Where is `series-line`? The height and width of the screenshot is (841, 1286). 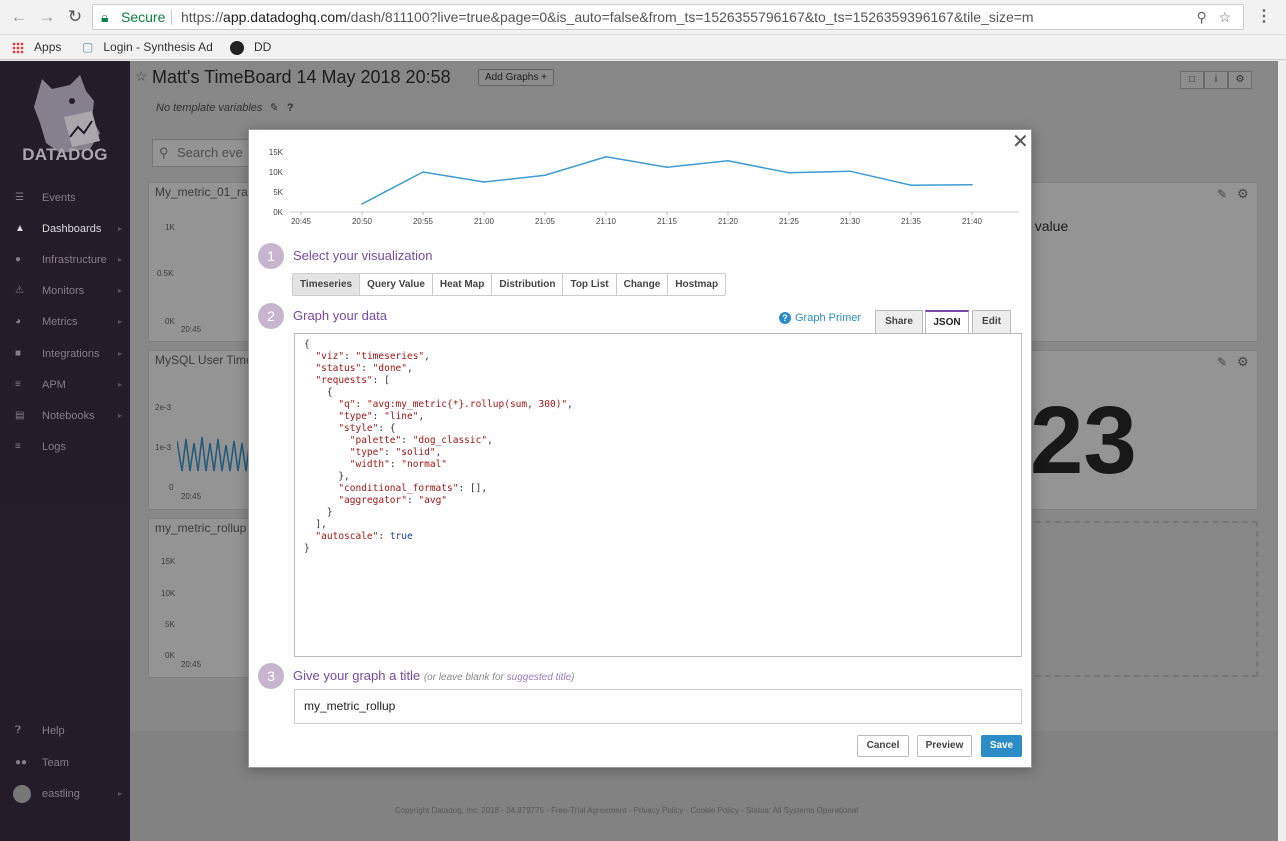 series-line is located at coordinates (667, 180).